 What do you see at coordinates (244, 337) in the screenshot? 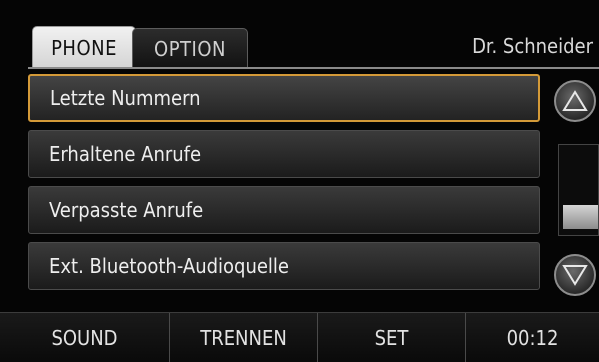
I see `trennen-button: TRENNEN` at bounding box center [244, 337].